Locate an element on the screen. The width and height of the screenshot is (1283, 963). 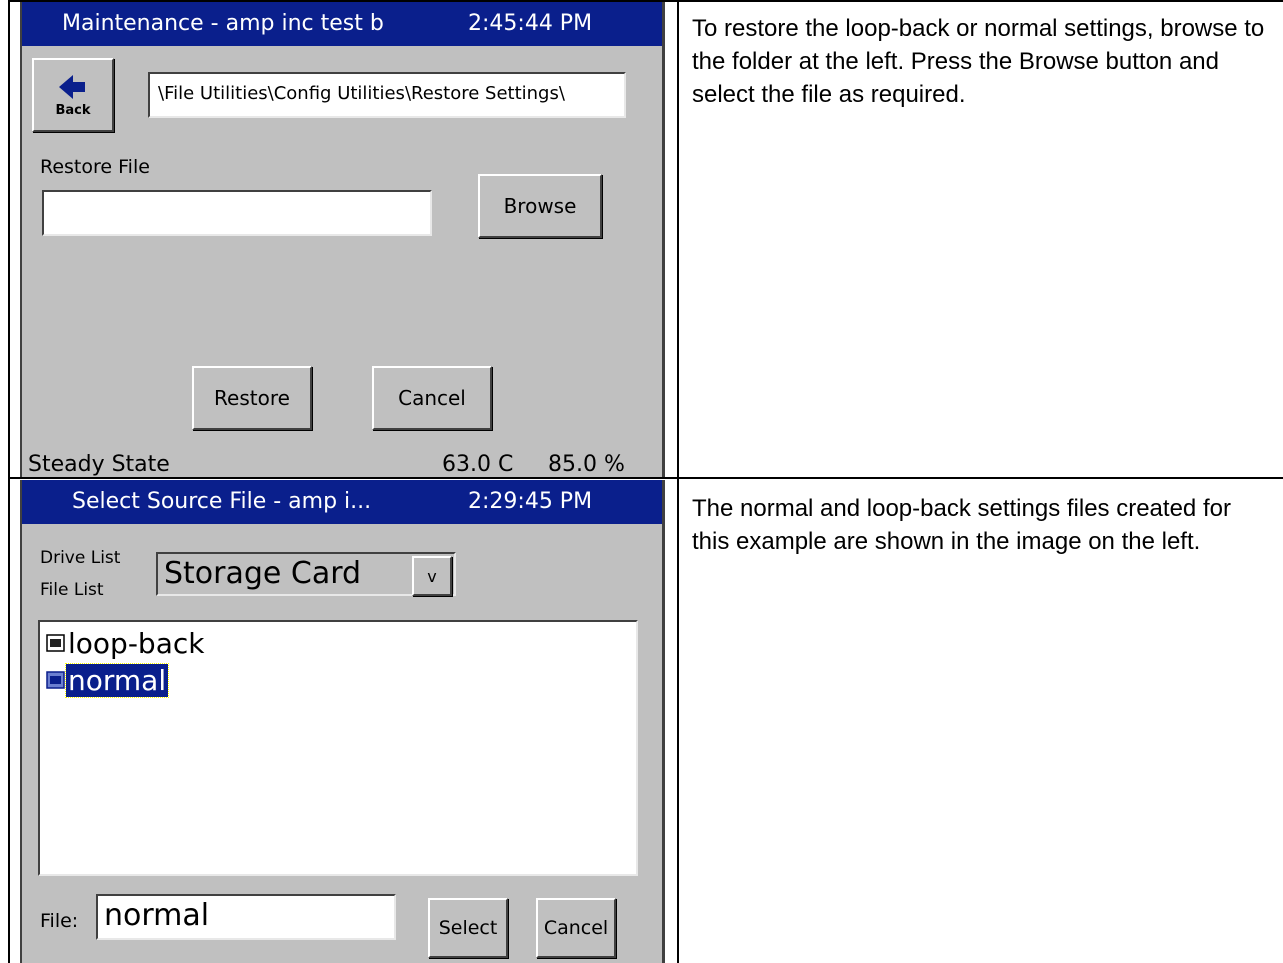
title-bar: Select Source File - amp i... 2:29:45 PM is located at coordinates (342, 502).